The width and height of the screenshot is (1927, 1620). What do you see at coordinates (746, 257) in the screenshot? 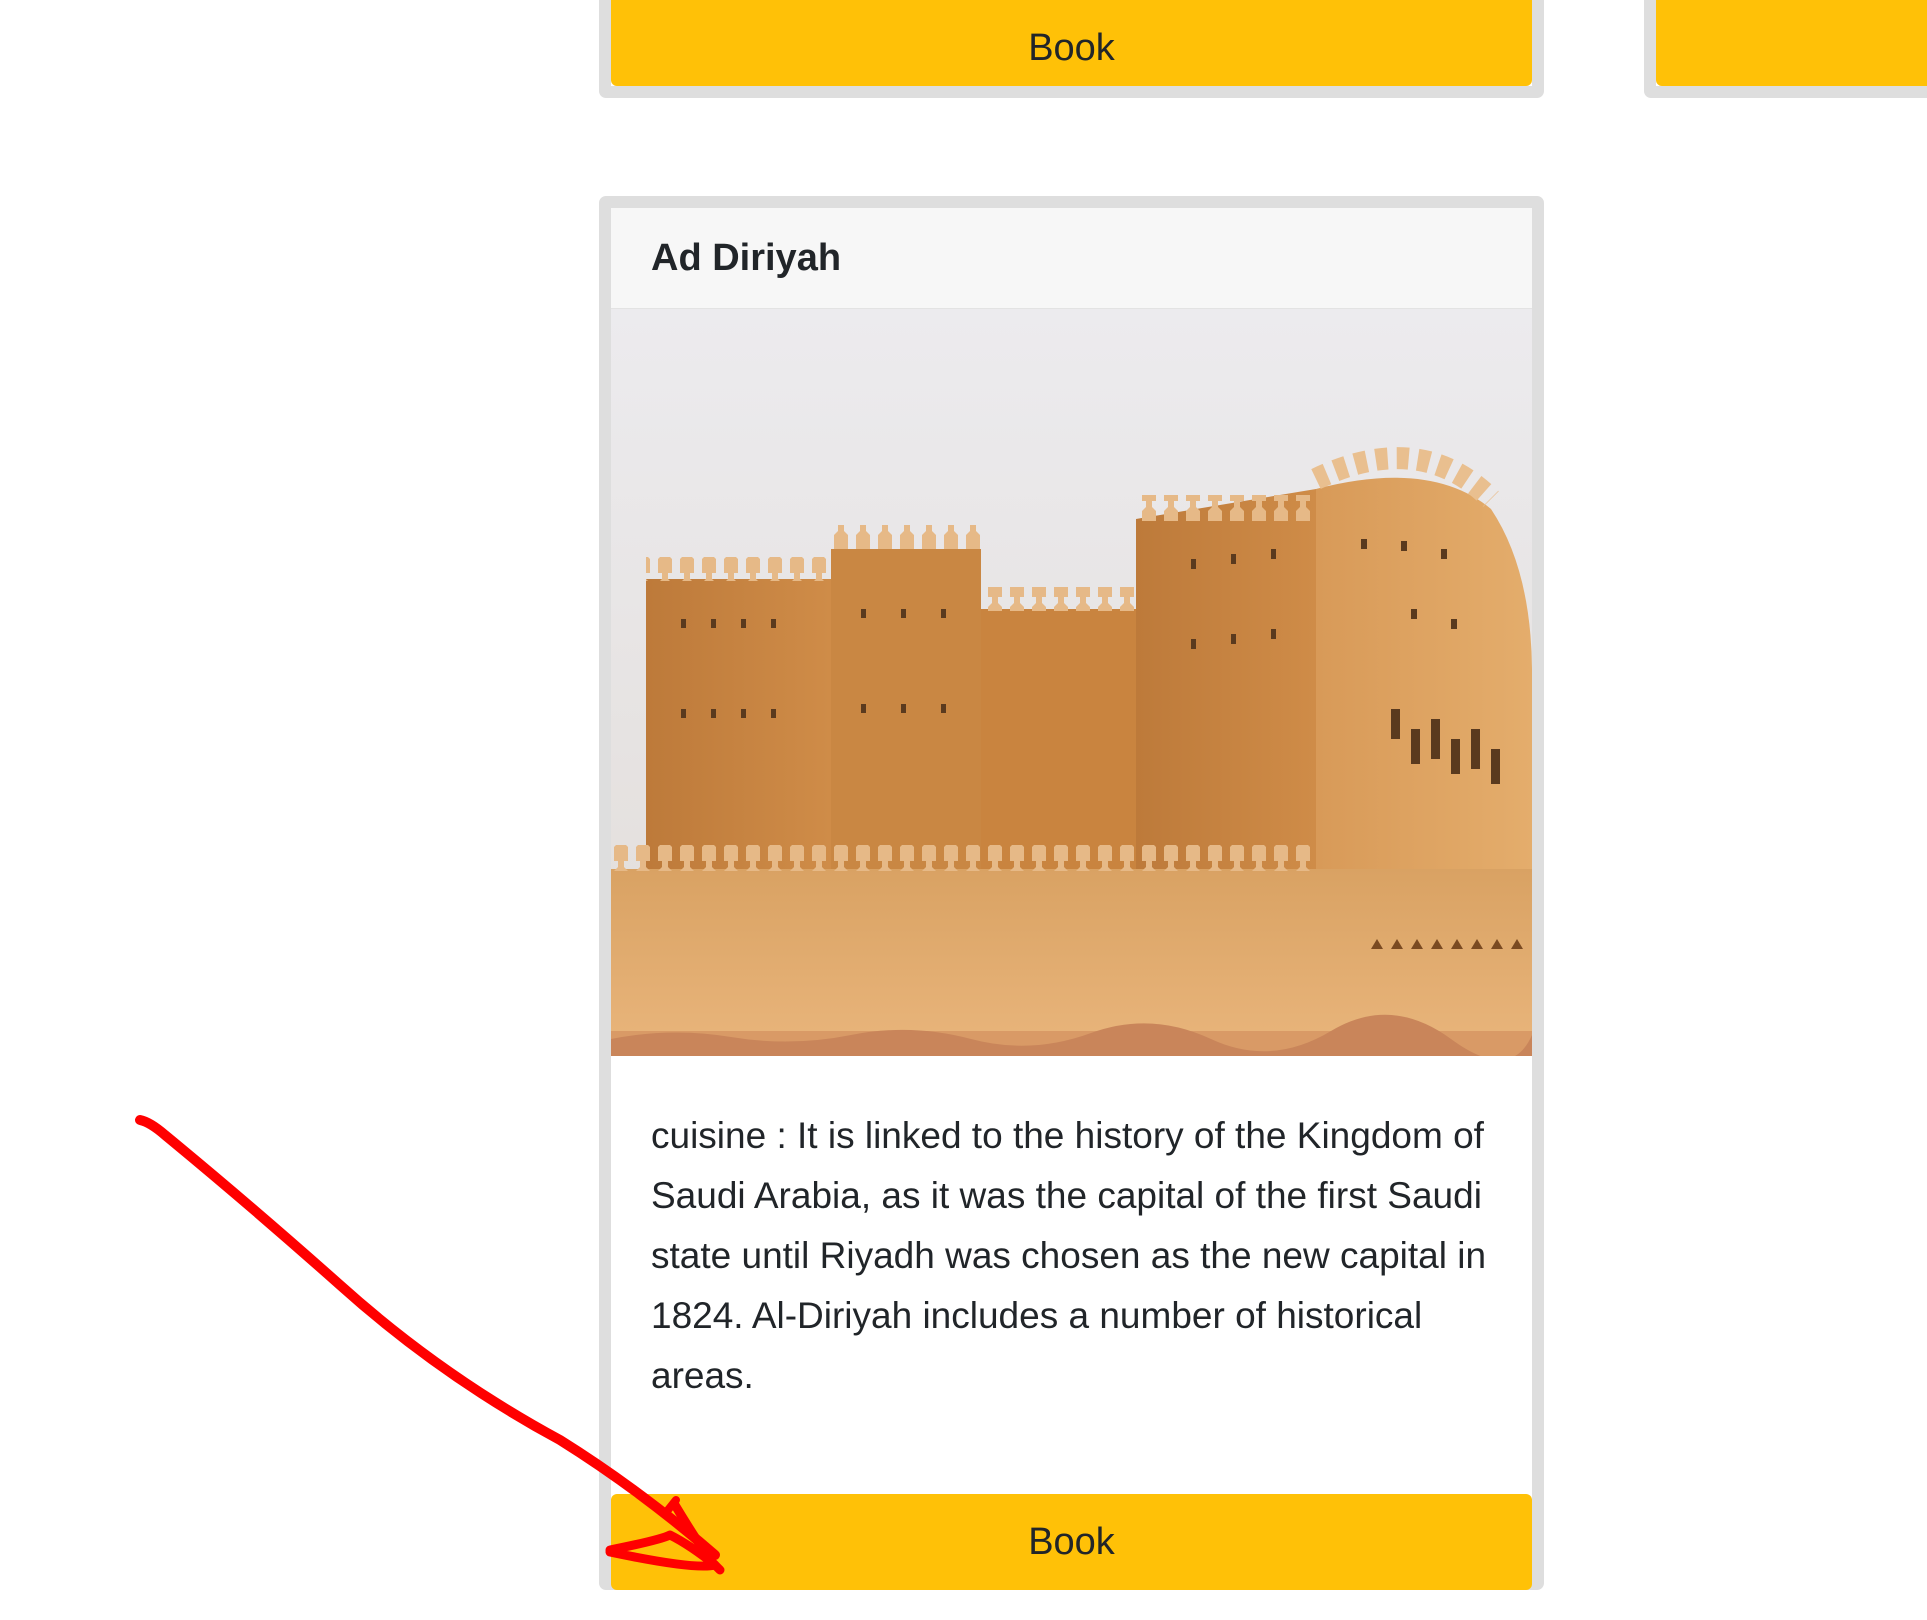
I see `card-title: Ad Diriyah` at bounding box center [746, 257].